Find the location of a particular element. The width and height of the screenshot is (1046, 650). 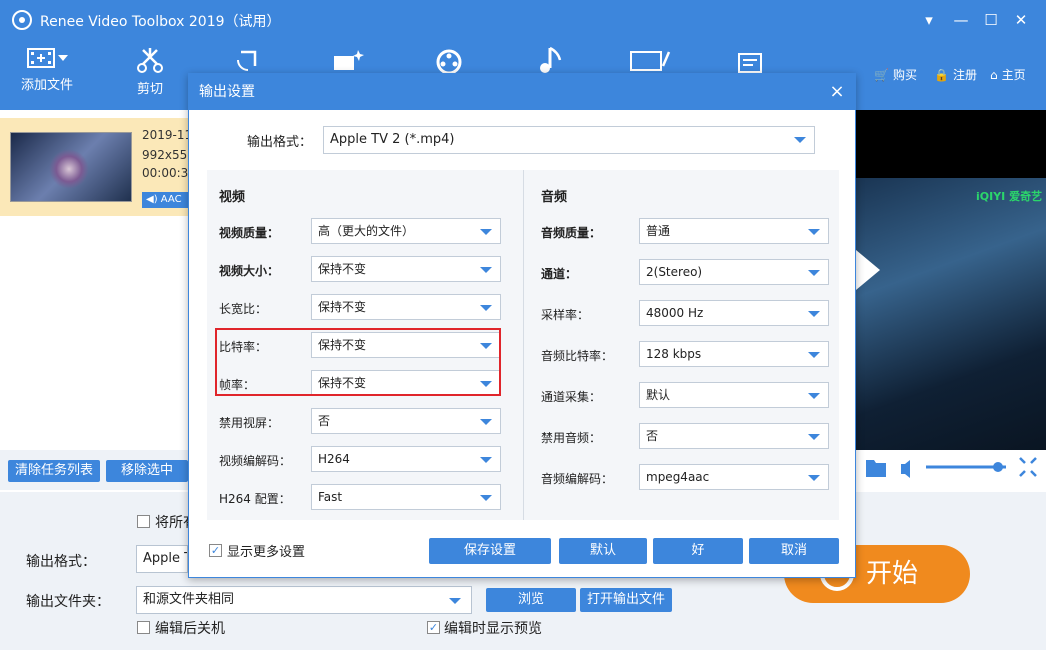

minimize-icon: — is located at coordinates (961, 20).